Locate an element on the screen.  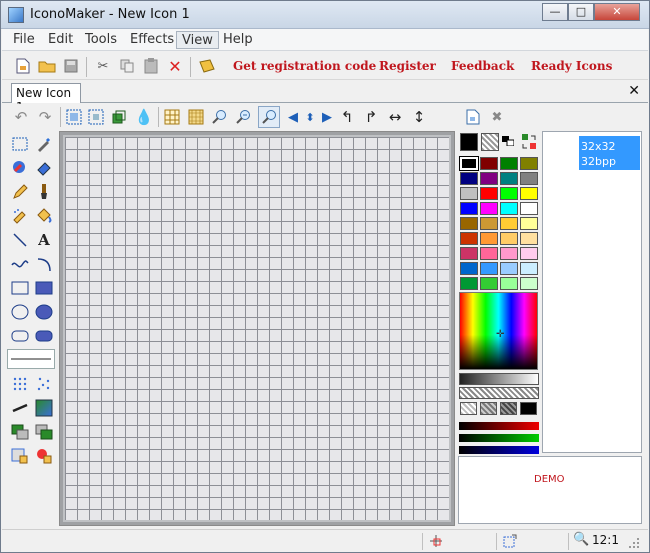
copy-icon is located at coordinates (127, 66).